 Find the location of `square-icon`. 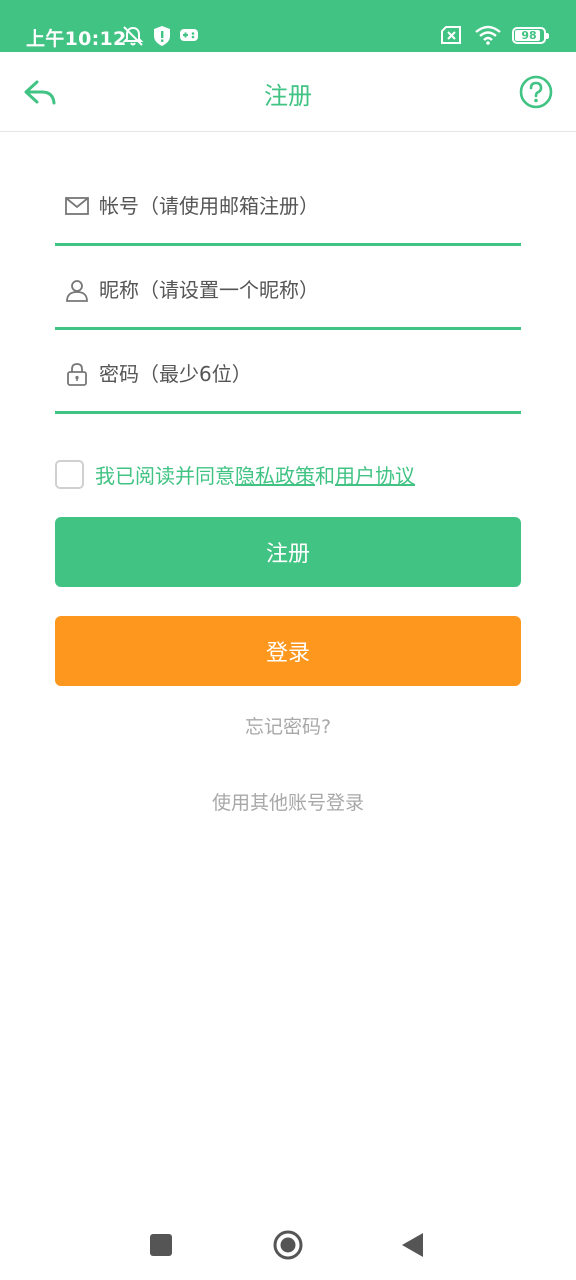

square-icon is located at coordinates (161, 1245).